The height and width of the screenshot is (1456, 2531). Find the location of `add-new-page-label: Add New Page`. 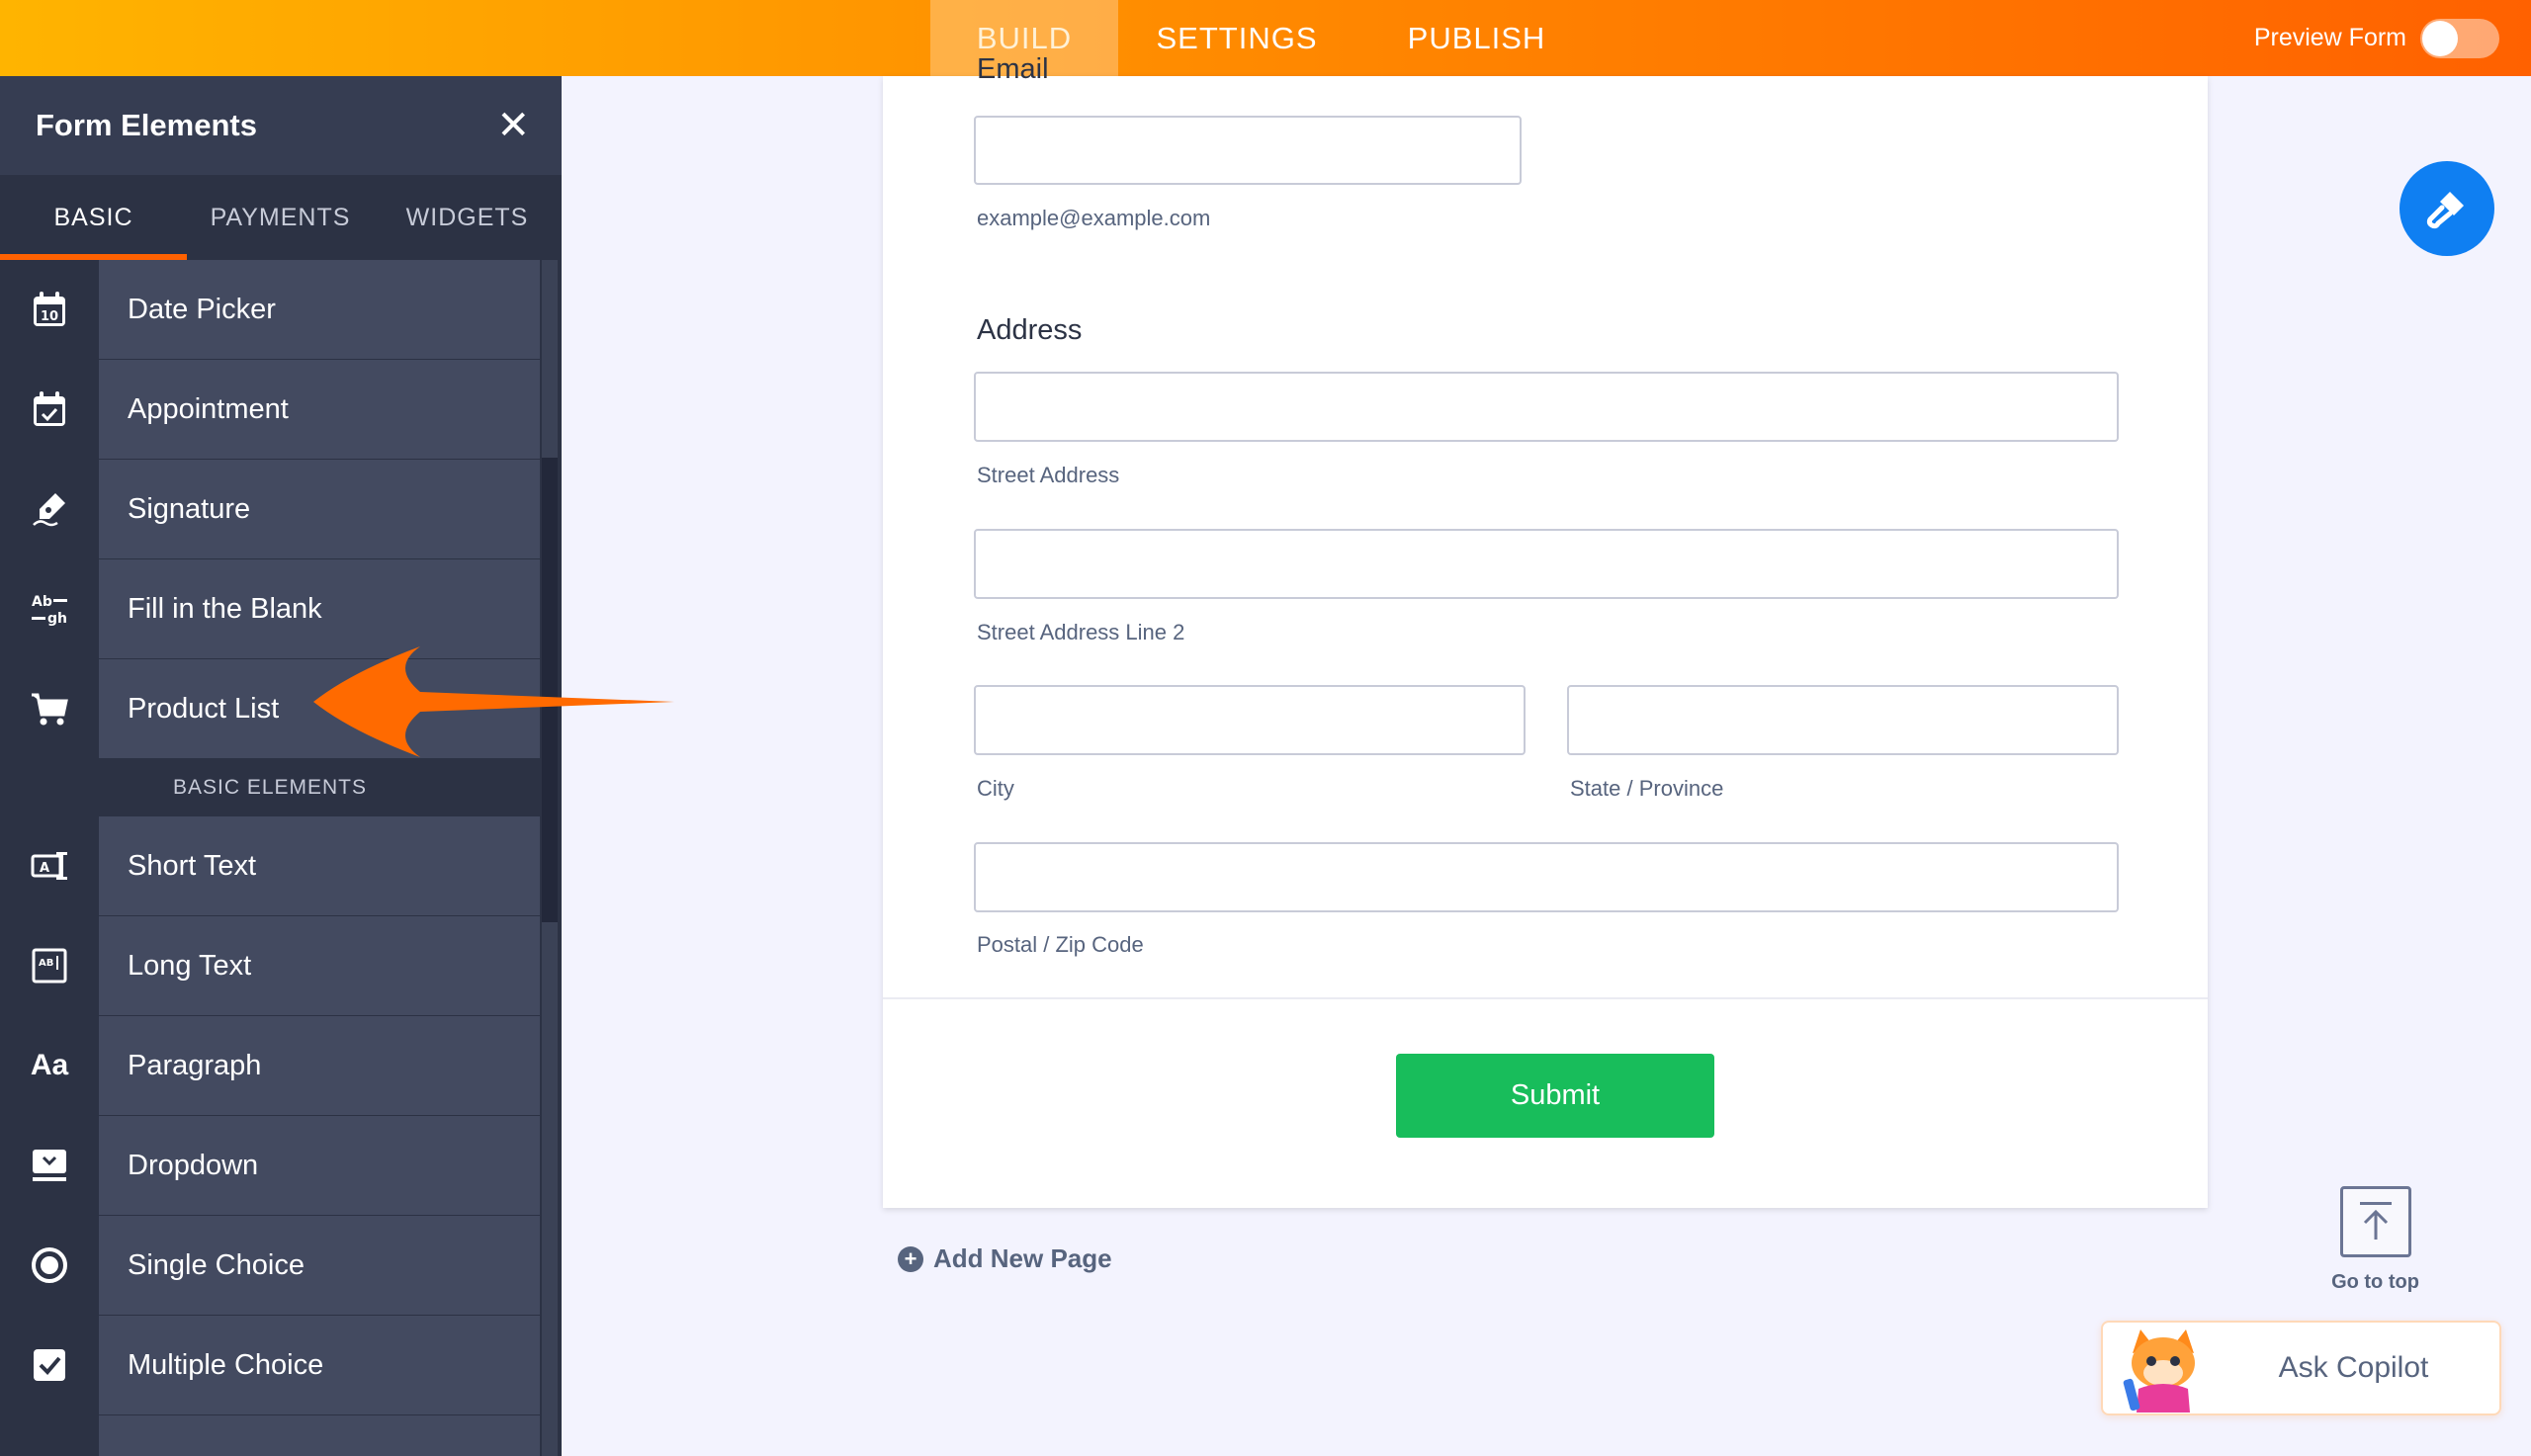

add-new-page-label: Add New Page is located at coordinates (1022, 1258).